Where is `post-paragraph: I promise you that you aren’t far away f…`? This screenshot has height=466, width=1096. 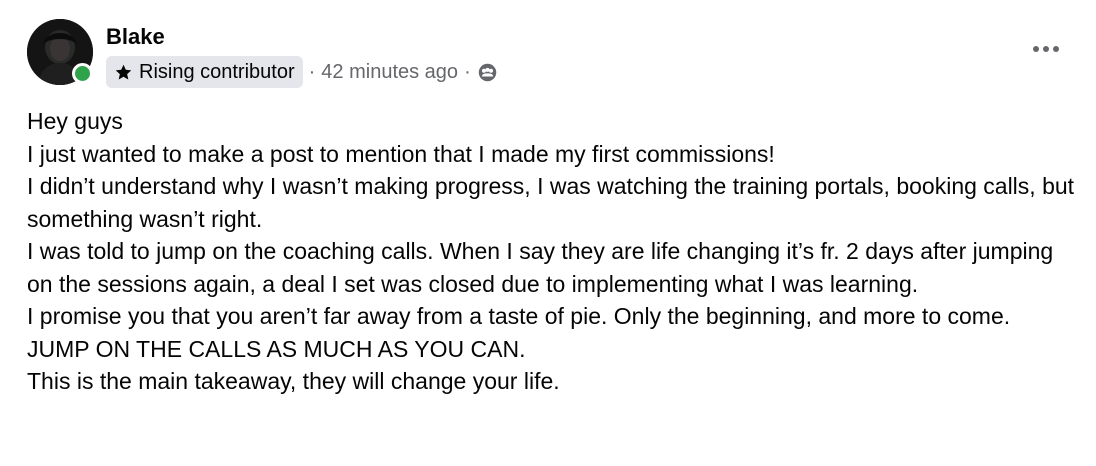 post-paragraph: I promise you that you aren’t far away f… is located at coordinates (519, 316).